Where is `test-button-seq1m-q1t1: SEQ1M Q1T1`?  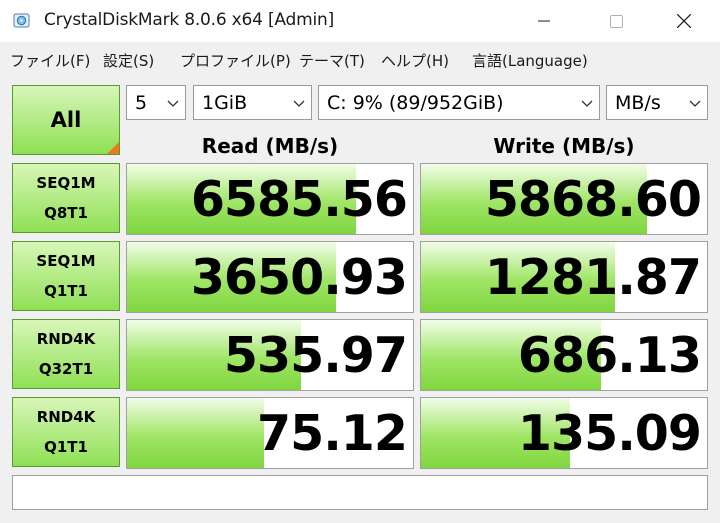 test-button-seq1m-q1t1: SEQ1M Q1T1 is located at coordinates (66, 276).